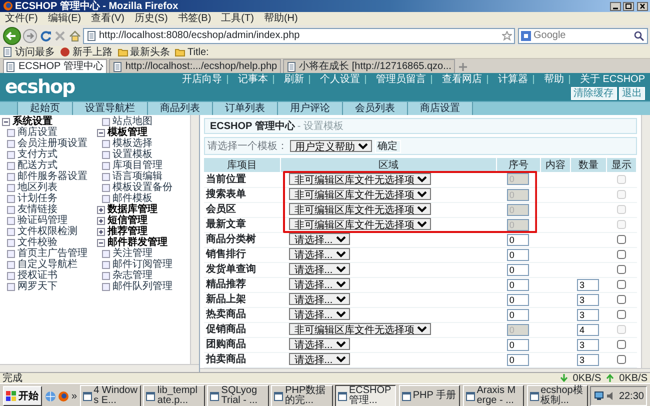  What do you see at coordinates (132, 143) in the screenshot?
I see `tree-item: 模板选择` at bounding box center [132, 143].